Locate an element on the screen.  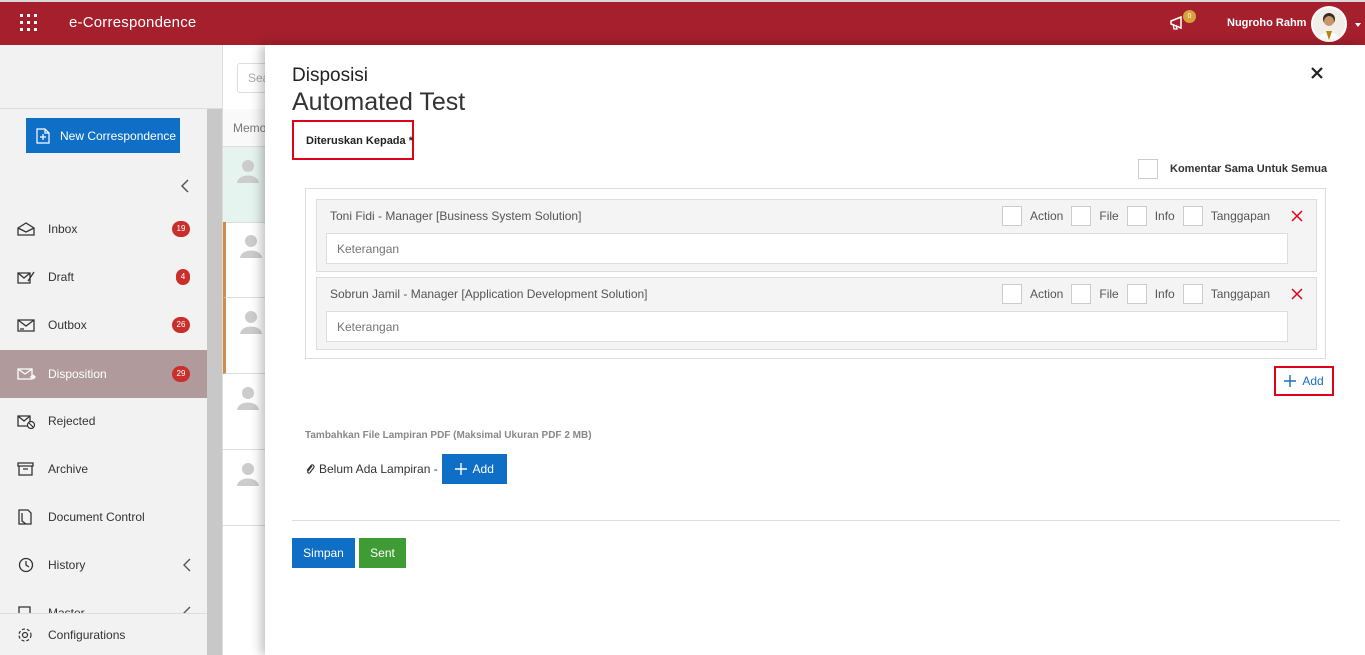
collapse-sidebar-chevron-icon is located at coordinates (185, 186).